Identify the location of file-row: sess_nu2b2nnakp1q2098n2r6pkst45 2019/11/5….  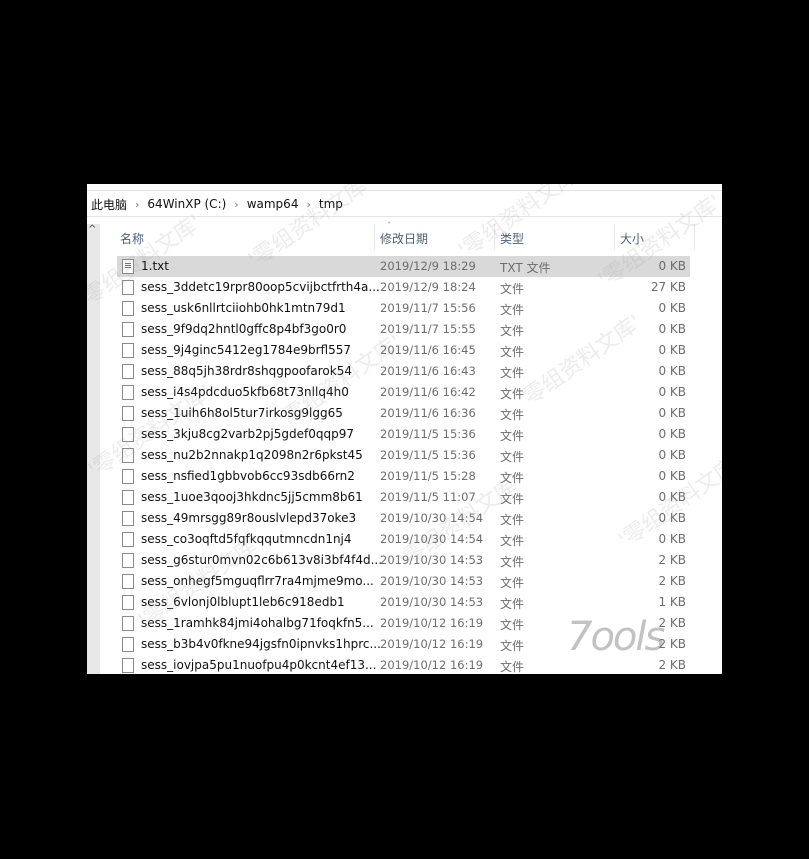
(403, 455).